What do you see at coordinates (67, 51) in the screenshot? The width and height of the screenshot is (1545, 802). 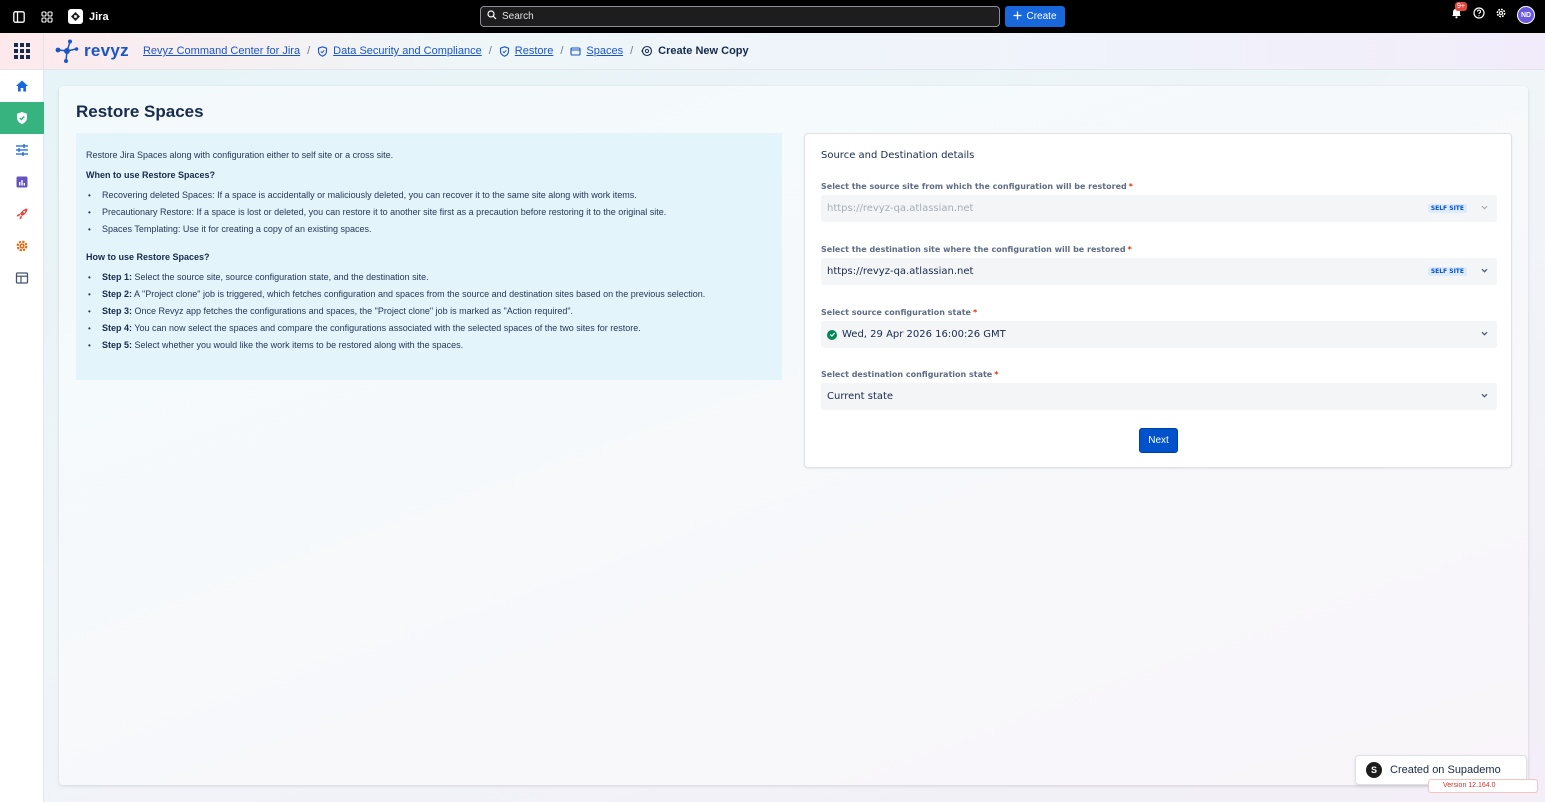 I see `revyz-logo-icon` at bounding box center [67, 51].